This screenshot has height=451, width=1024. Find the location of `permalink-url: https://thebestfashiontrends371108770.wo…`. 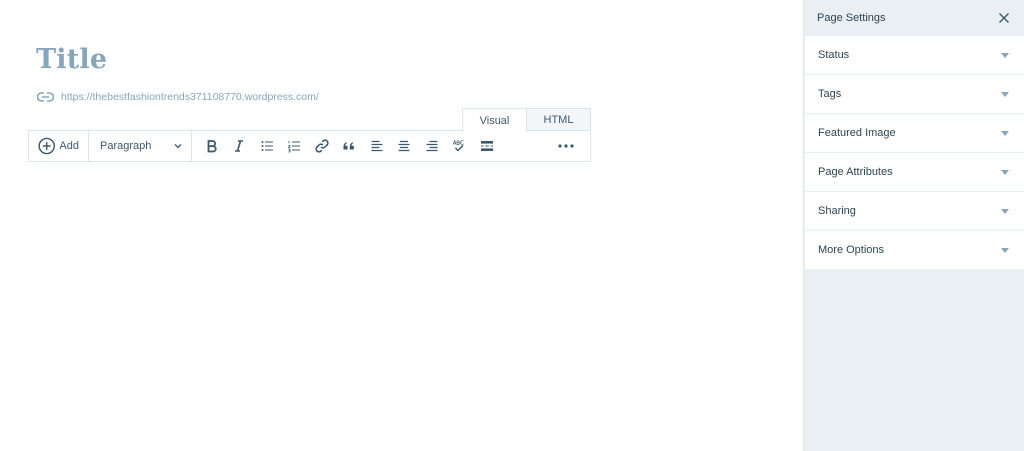

permalink-url: https://thebestfashiontrends371108770.wo… is located at coordinates (190, 97).